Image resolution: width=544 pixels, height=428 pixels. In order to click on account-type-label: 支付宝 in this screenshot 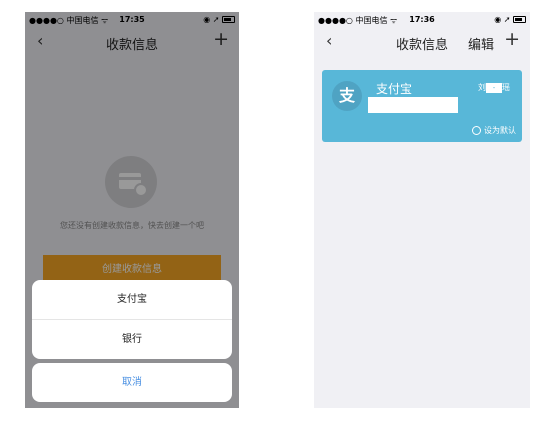, I will do `click(394, 89)`.